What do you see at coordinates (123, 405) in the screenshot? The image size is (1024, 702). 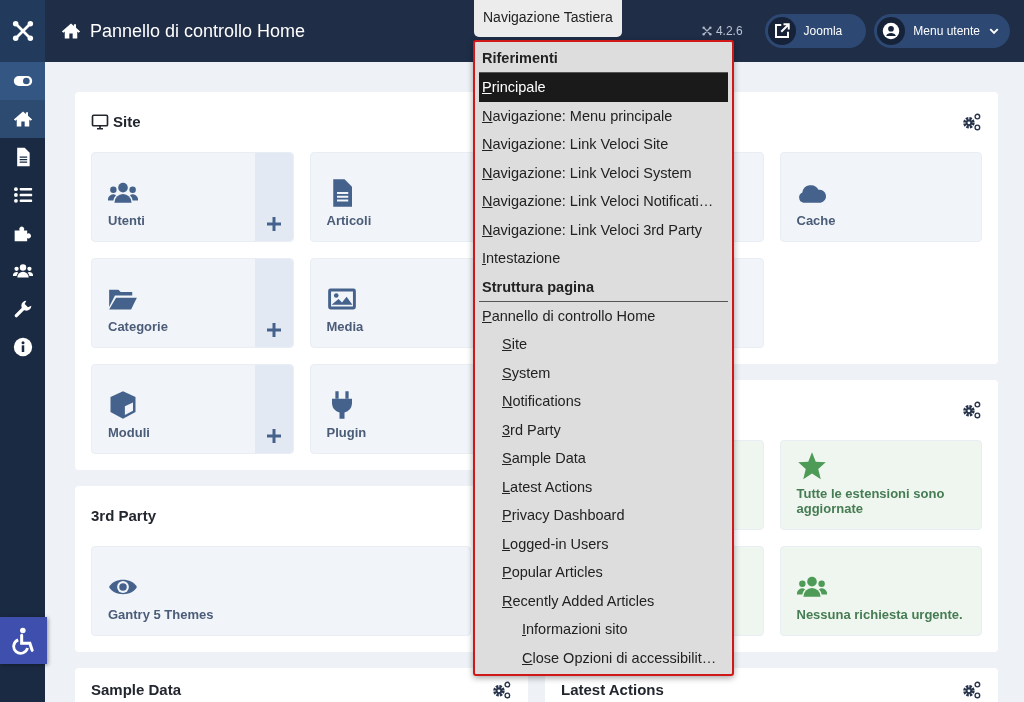 I see `cube-icon` at bounding box center [123, 405].